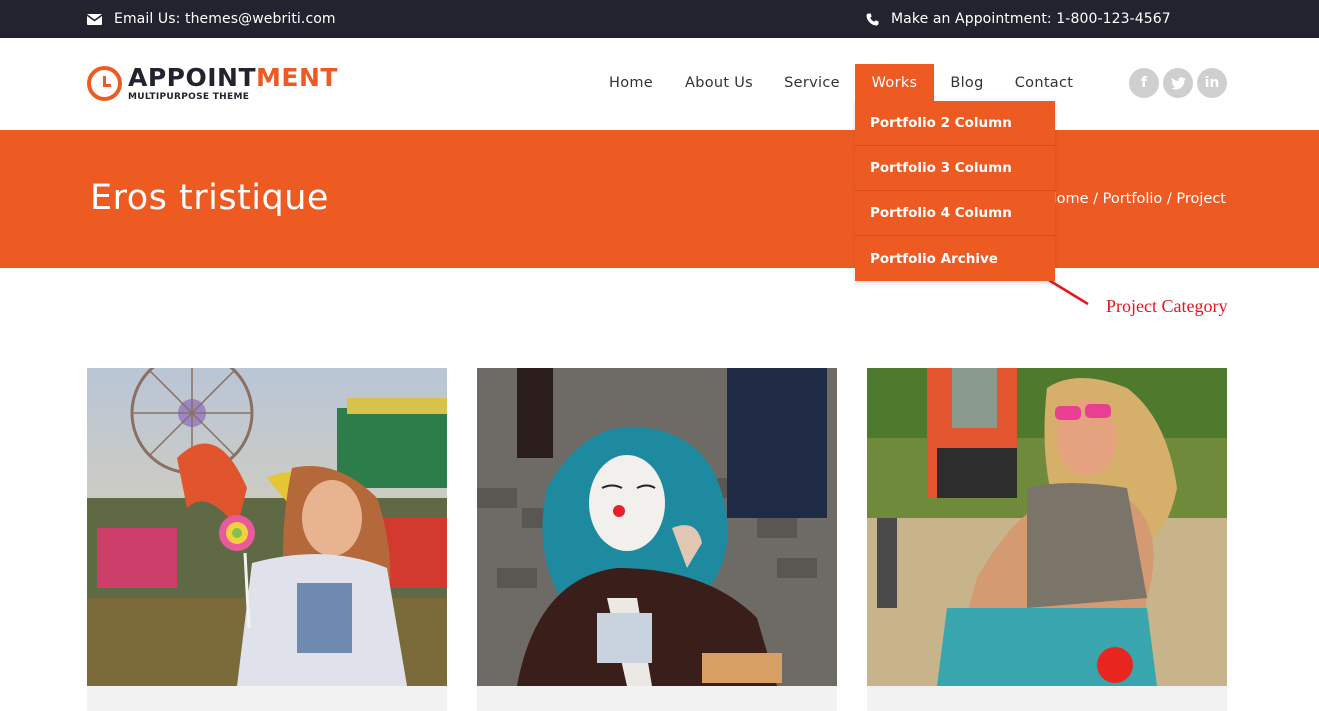 Image resolution: width=1319 pixels, height=711 pixels. I want to click on twitter-bird-glyph, so click(1178, 82).